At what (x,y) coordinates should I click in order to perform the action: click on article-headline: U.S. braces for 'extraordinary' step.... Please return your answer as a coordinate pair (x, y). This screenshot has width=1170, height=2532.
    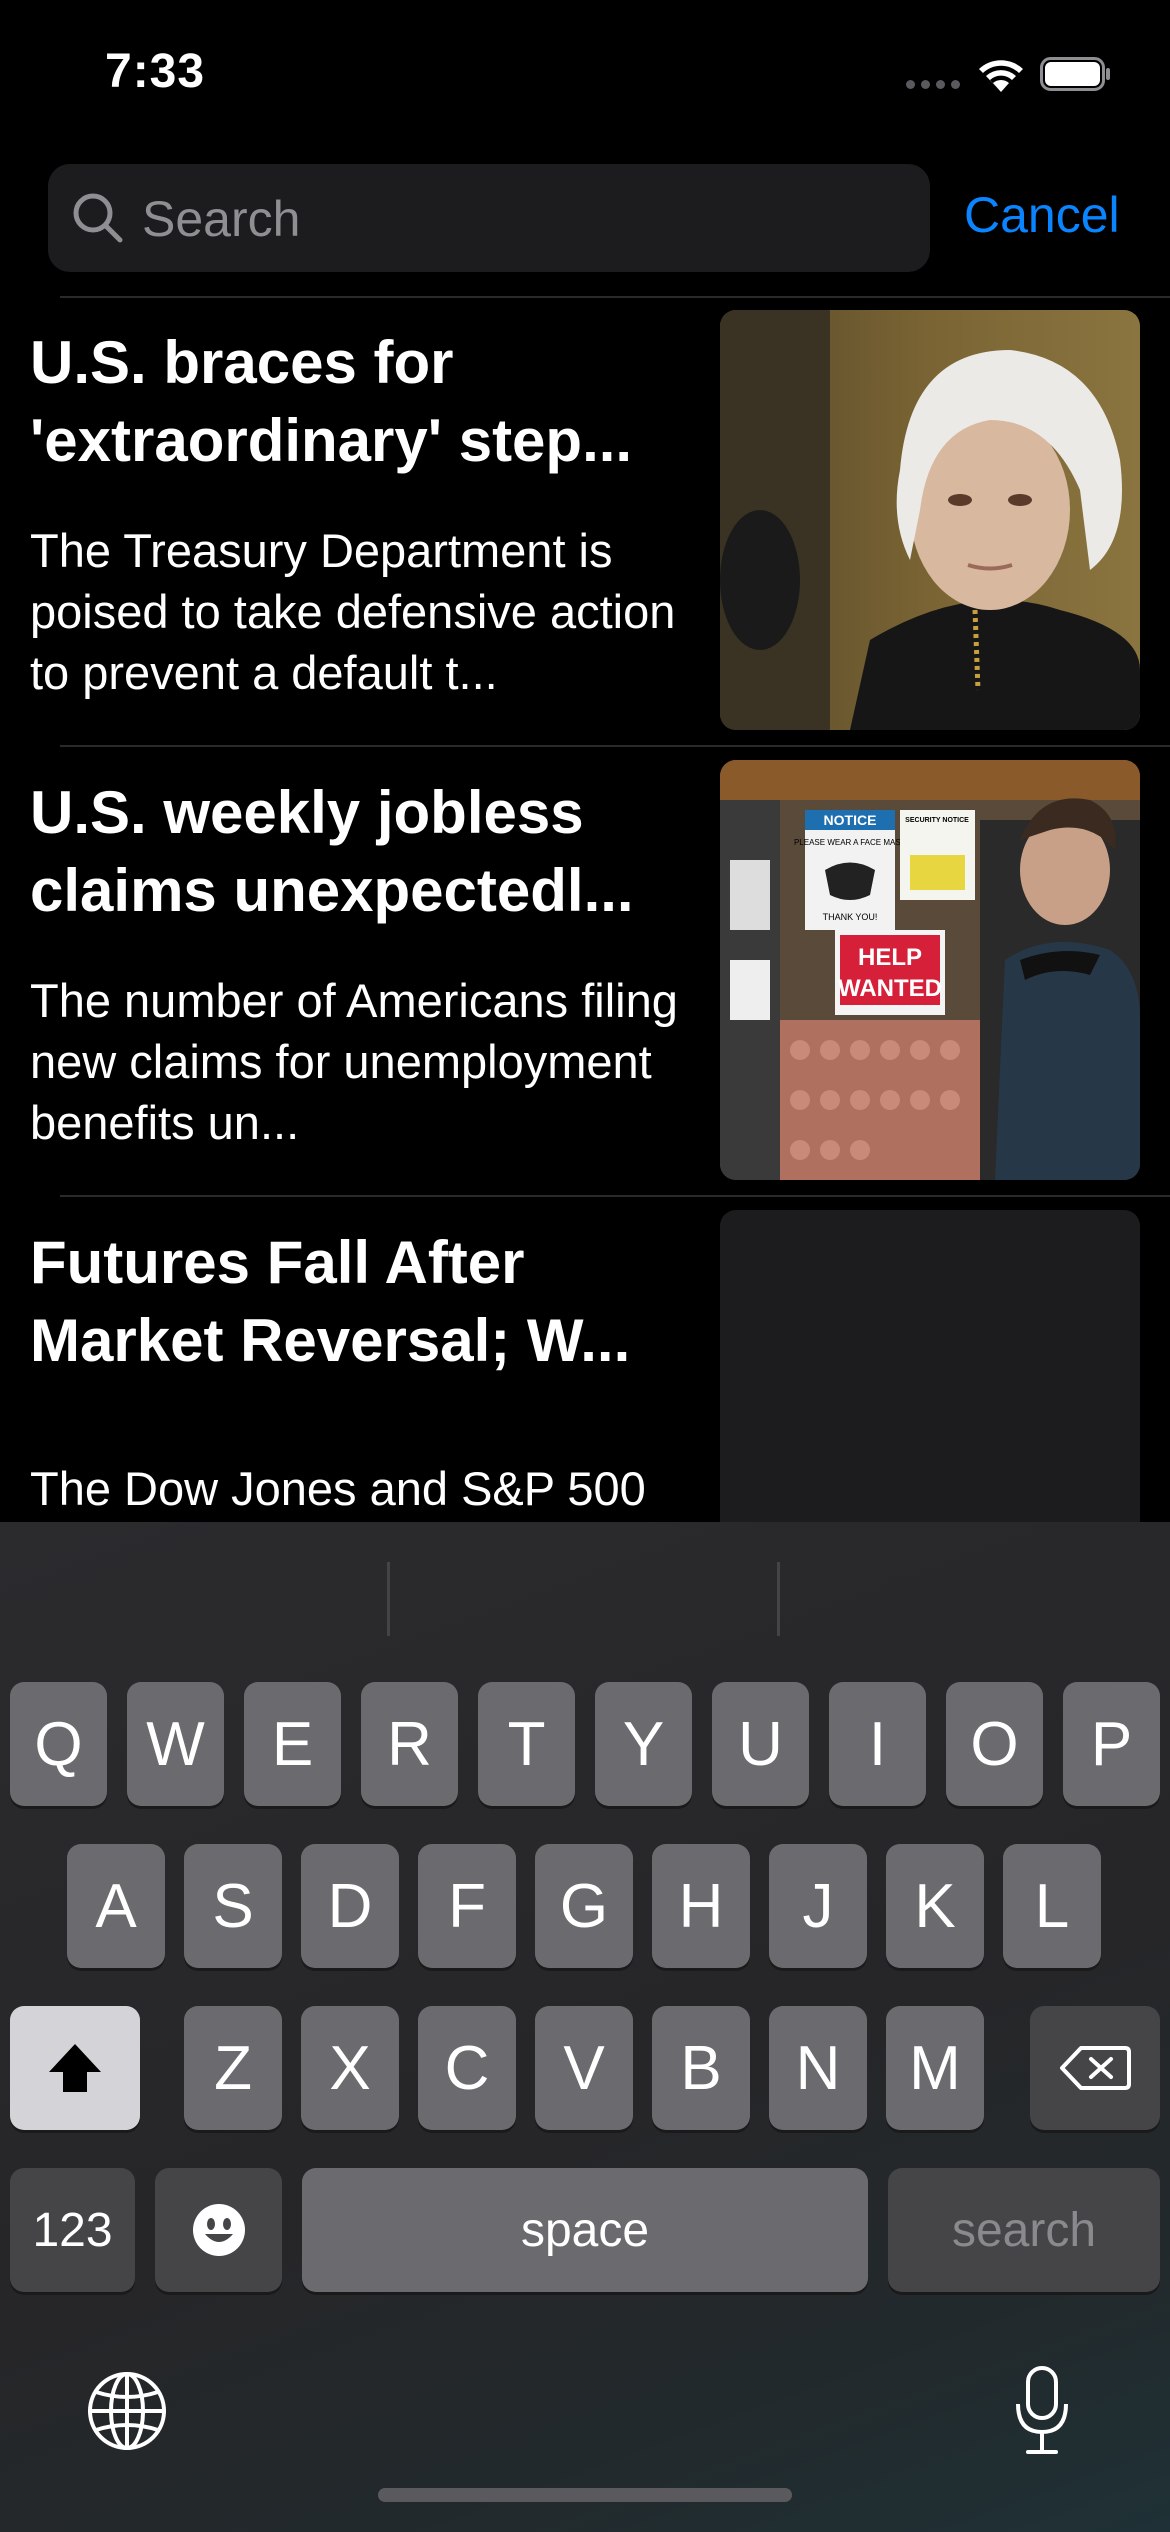
    Looking at the image, I should click on (331, 401).